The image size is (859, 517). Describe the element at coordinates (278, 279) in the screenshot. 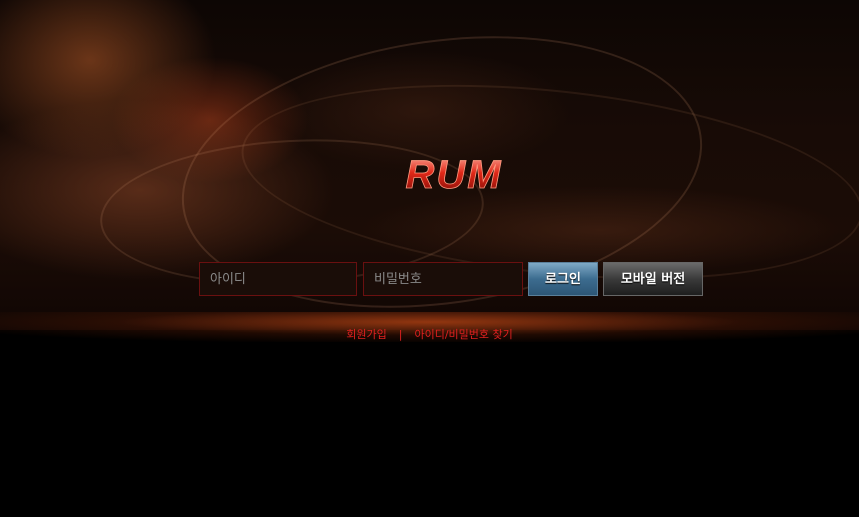

I see `id-input` at that location.